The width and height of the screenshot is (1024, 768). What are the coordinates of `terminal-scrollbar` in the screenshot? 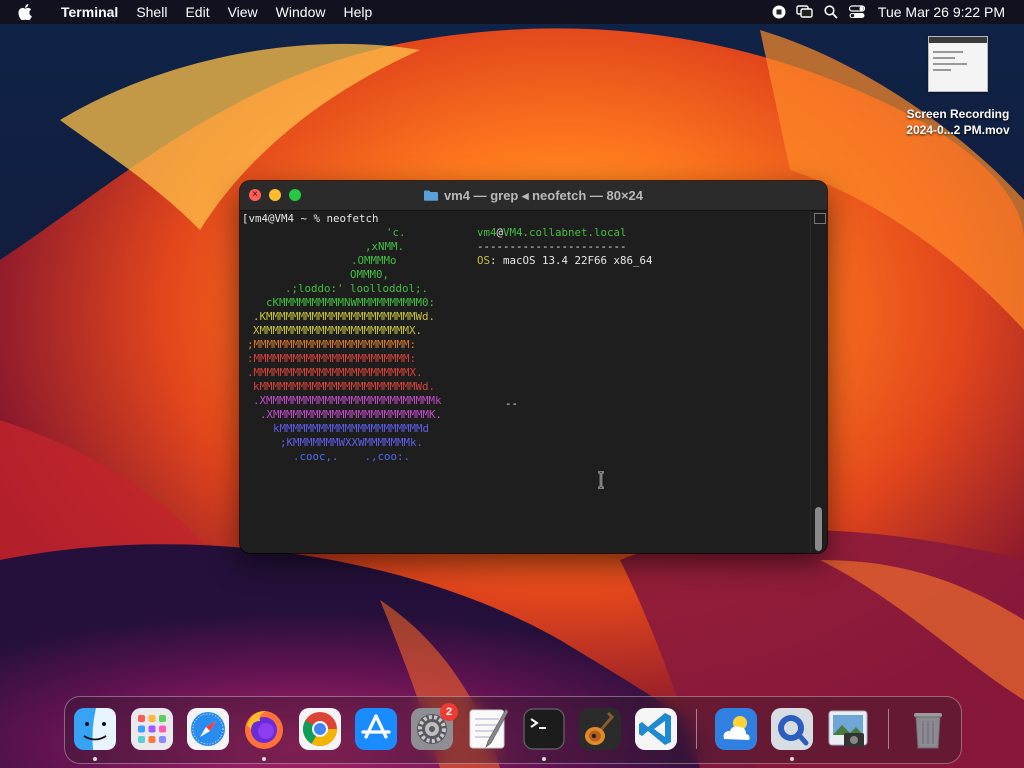 It's located at (818, 382).